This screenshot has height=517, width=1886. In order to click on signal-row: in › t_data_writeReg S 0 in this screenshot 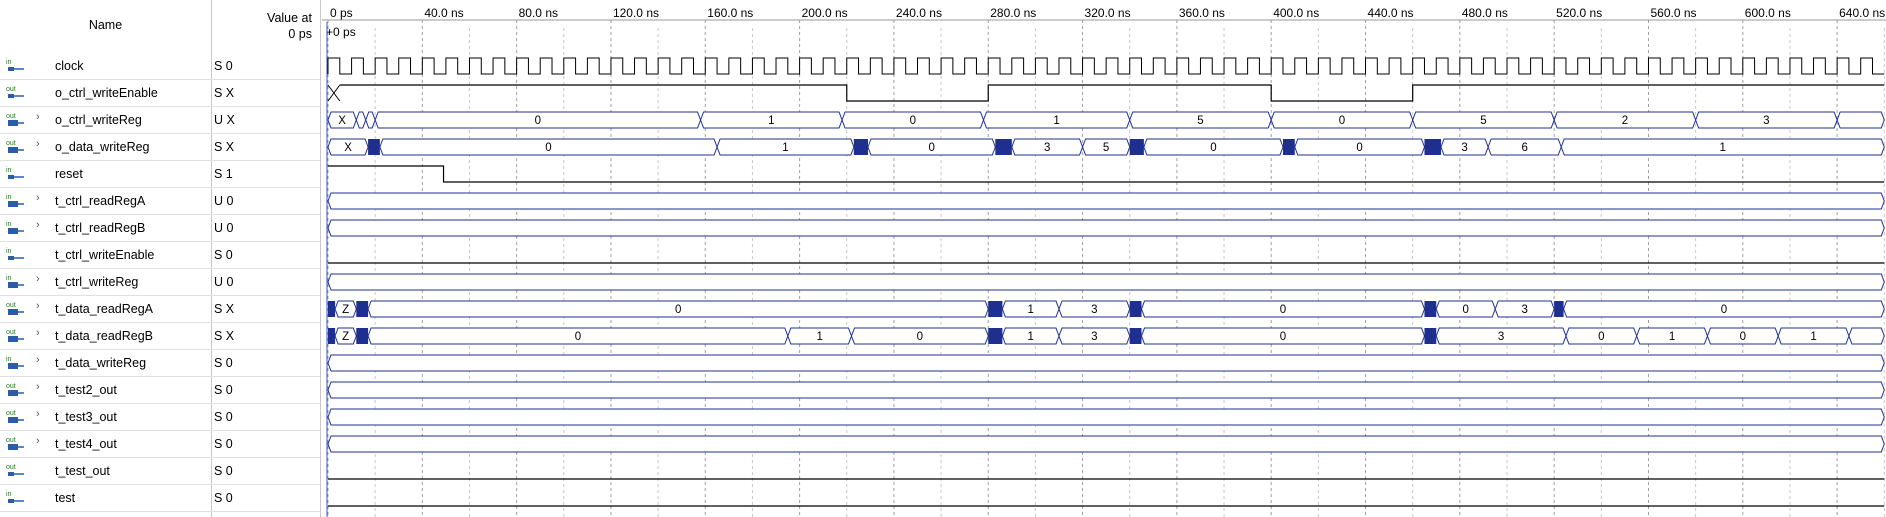, I will do `click(160, 363)`.